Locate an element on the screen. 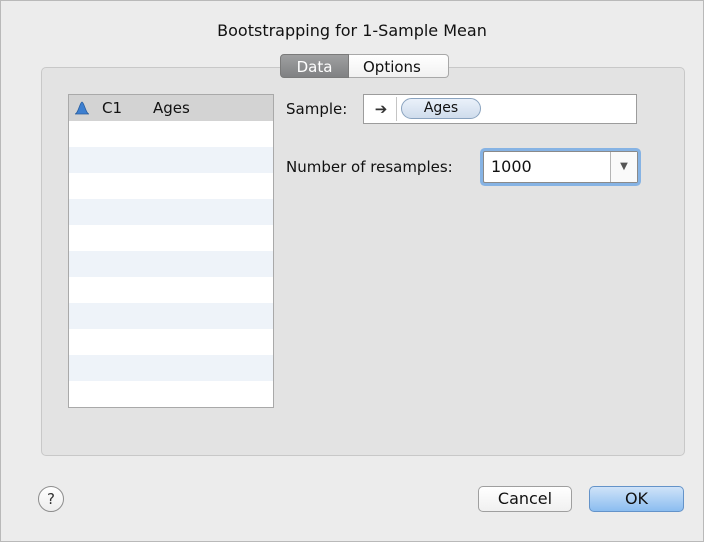  cancel-button: Cancel is located at coordinates (525, 499).